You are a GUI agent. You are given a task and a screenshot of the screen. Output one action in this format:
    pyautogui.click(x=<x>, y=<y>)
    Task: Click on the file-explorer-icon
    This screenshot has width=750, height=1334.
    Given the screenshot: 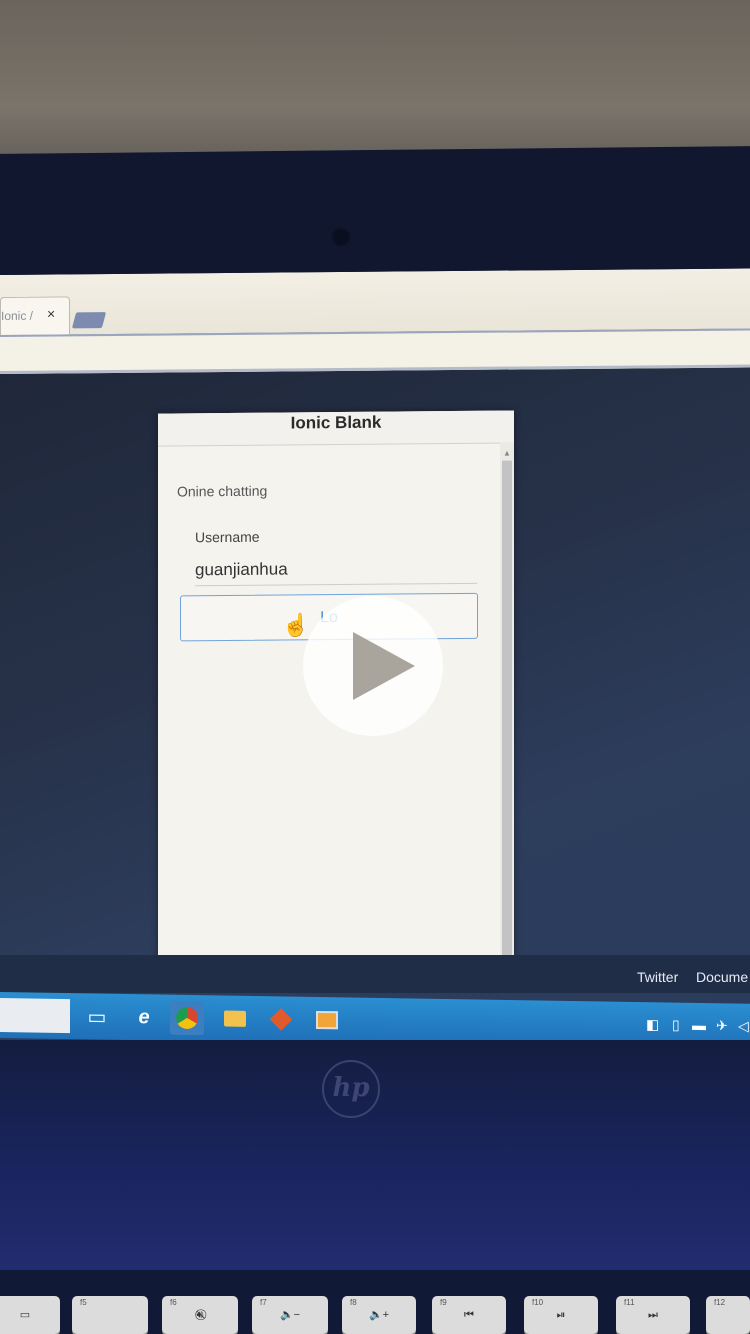 What is the action you would take?
    pyautogui.click(x=235, y=1018)
    